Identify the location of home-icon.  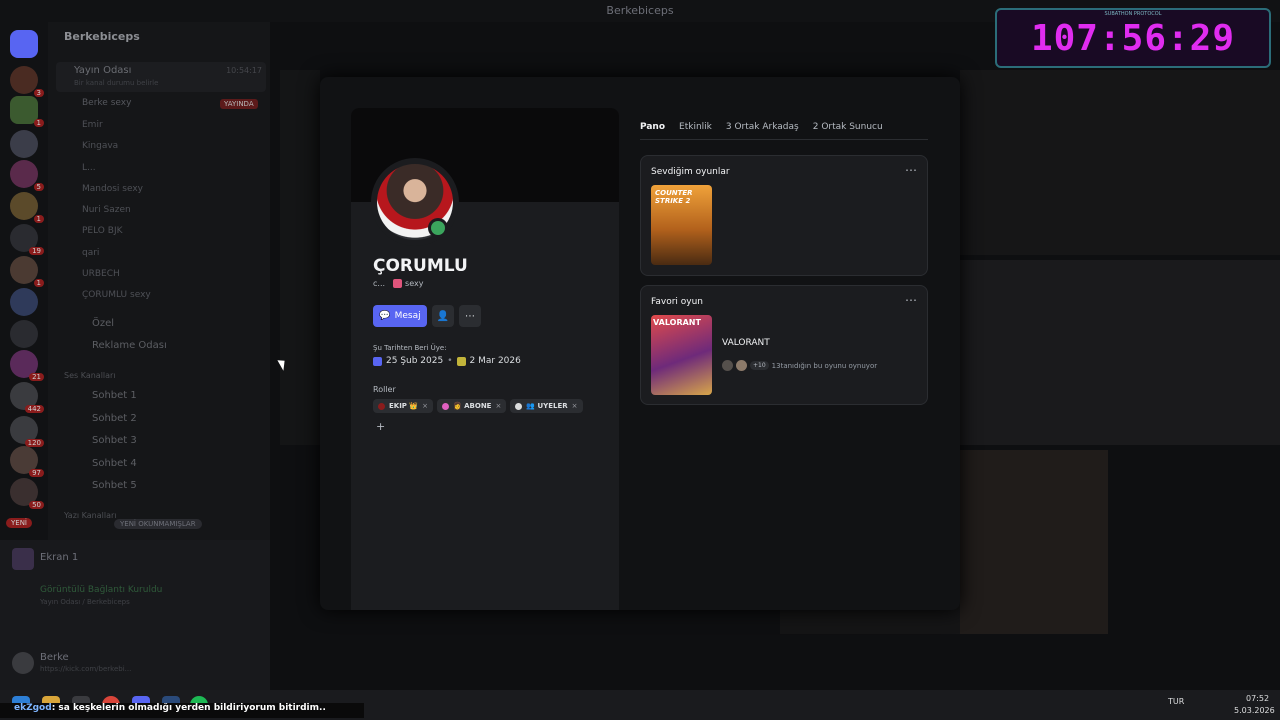
(24, 44).